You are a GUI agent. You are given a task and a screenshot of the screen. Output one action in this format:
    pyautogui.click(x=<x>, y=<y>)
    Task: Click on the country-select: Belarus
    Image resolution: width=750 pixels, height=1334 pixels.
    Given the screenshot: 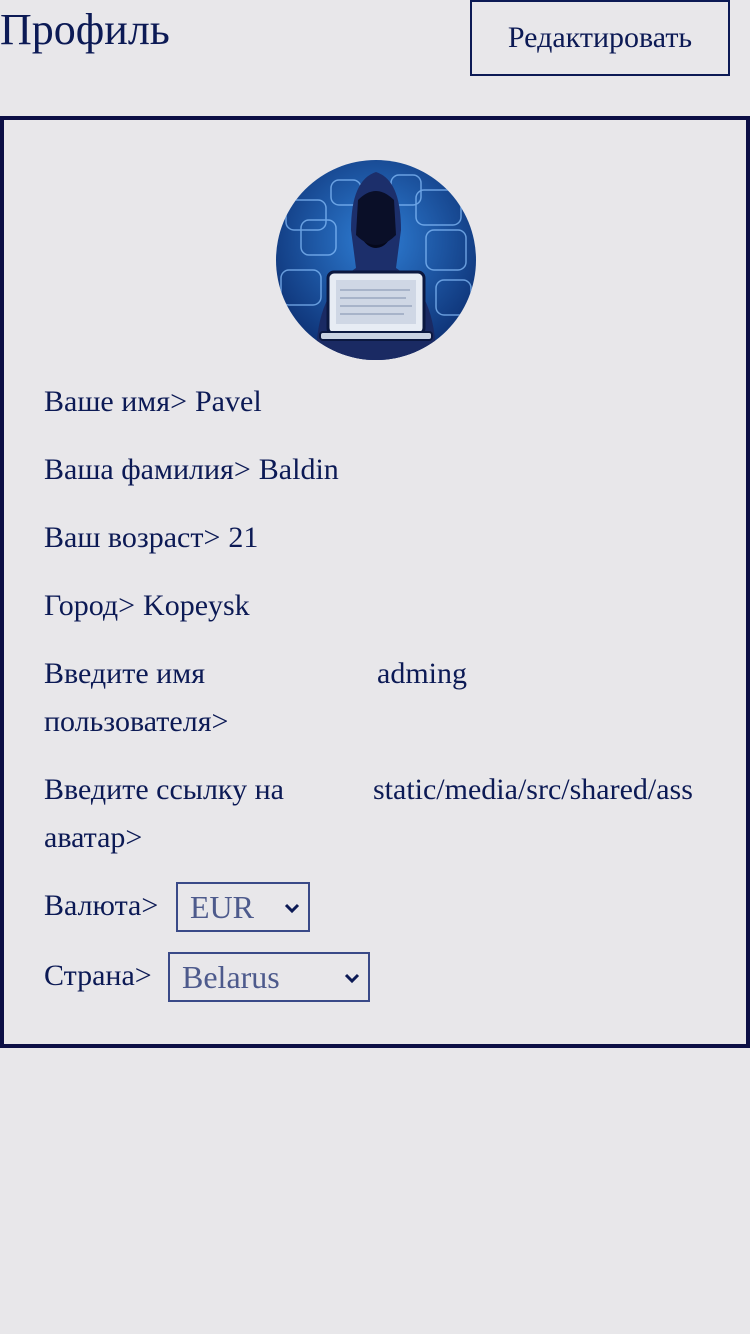 What is the action you would take?
    pyautogui.click(x=269, y=977)
    